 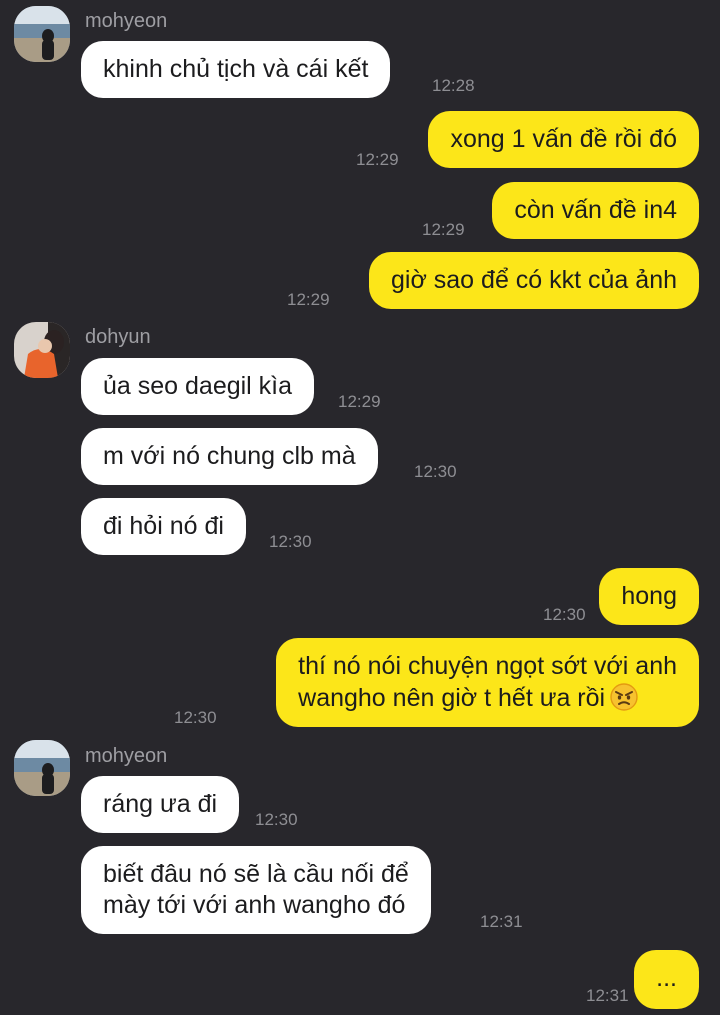 I want to click on message-text: m với nó chung clb mà, so click(x=229, y=456).